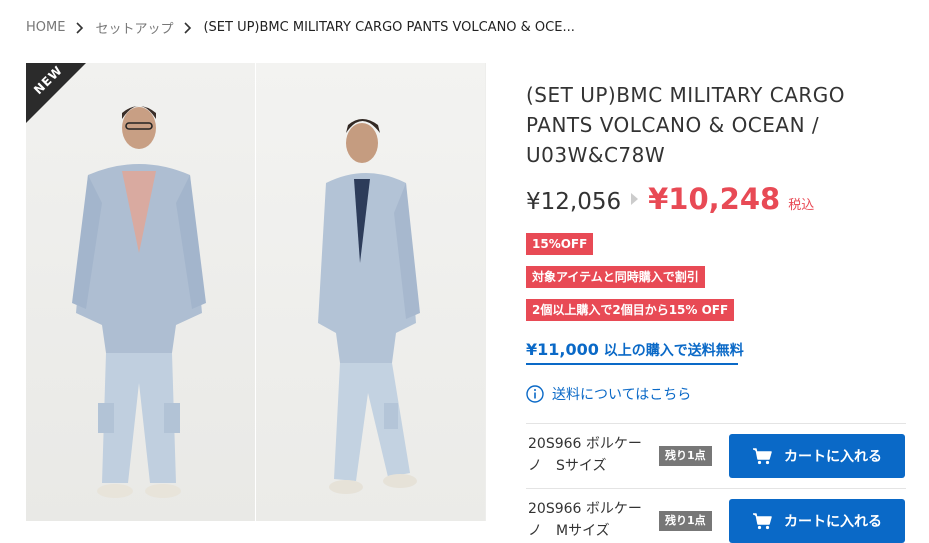 The height and width of the screenshot is (543, 929). I want to click on shipping-info-label: 送料についてはこちら, so click(622, 395).